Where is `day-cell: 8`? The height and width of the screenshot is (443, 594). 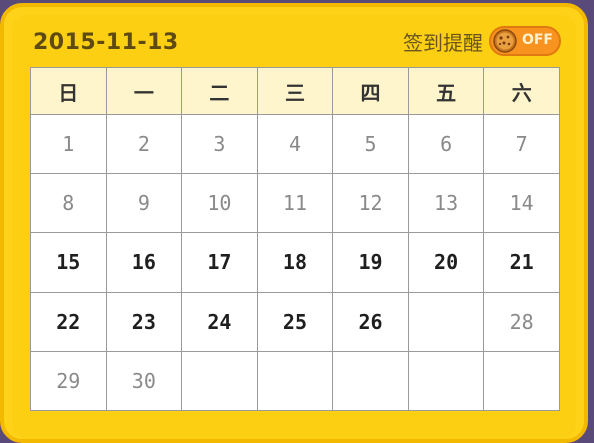
day-cell: 8 is located at coordinates (68, 203).